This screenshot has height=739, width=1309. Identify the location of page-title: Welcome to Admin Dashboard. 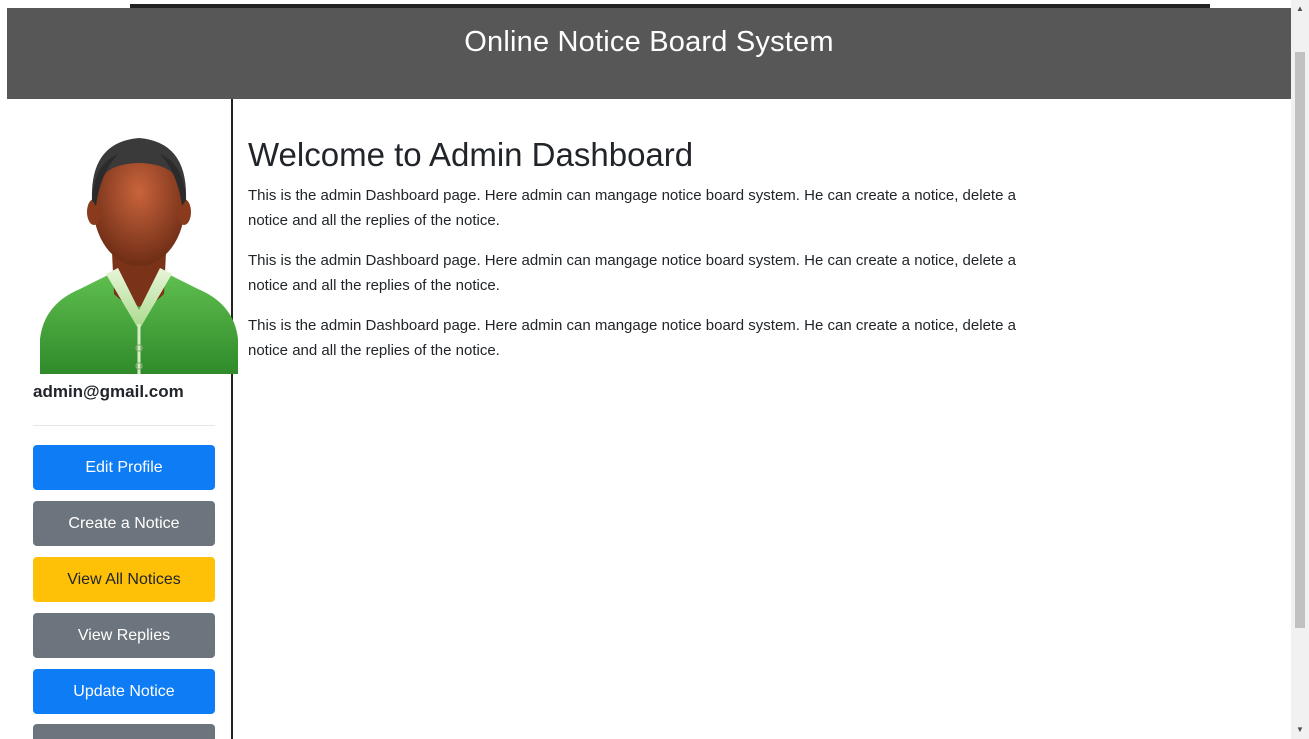
(471, 154).